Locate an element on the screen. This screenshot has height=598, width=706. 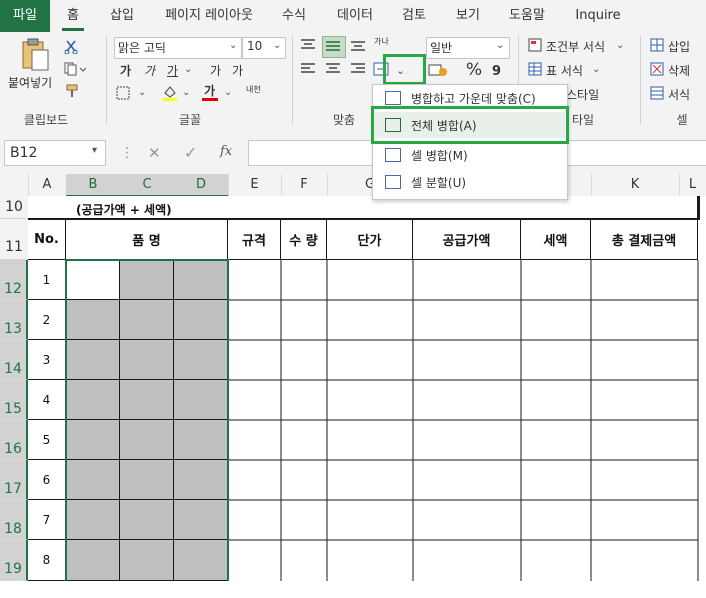
align-right-icon is located at coordinates (358, 69).